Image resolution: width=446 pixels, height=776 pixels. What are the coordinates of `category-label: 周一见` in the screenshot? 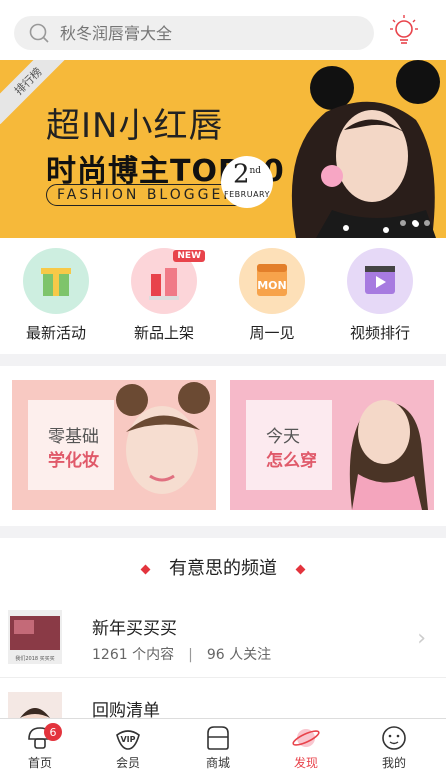 It's located at (272, 333).